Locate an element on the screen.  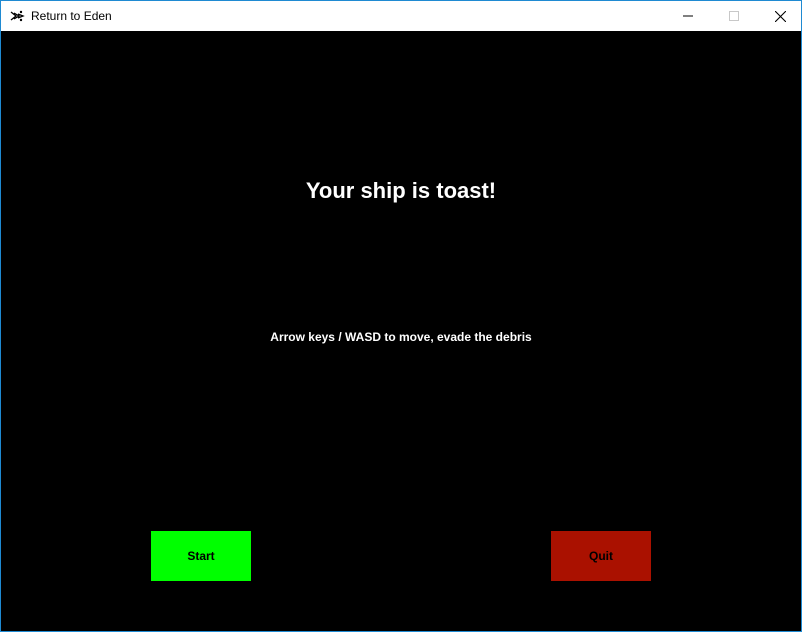
maximize-button is located at coordinates (734, 16).